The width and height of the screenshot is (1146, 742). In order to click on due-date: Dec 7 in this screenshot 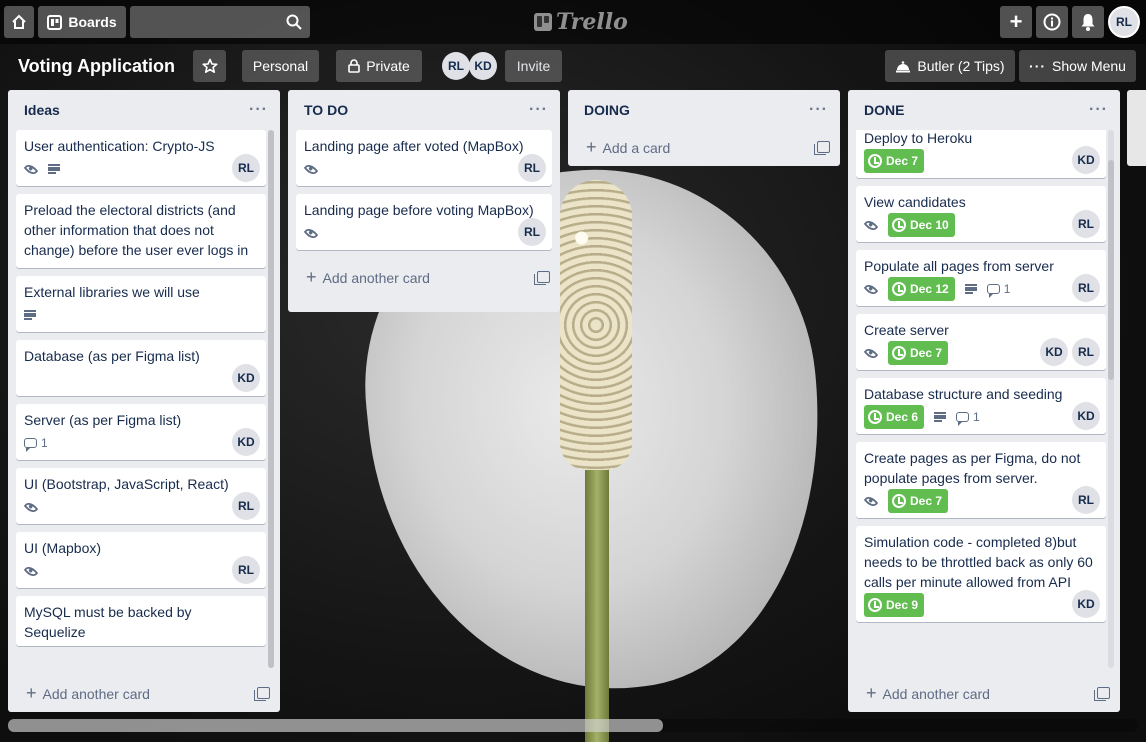, I will do `click(902, 161)`.